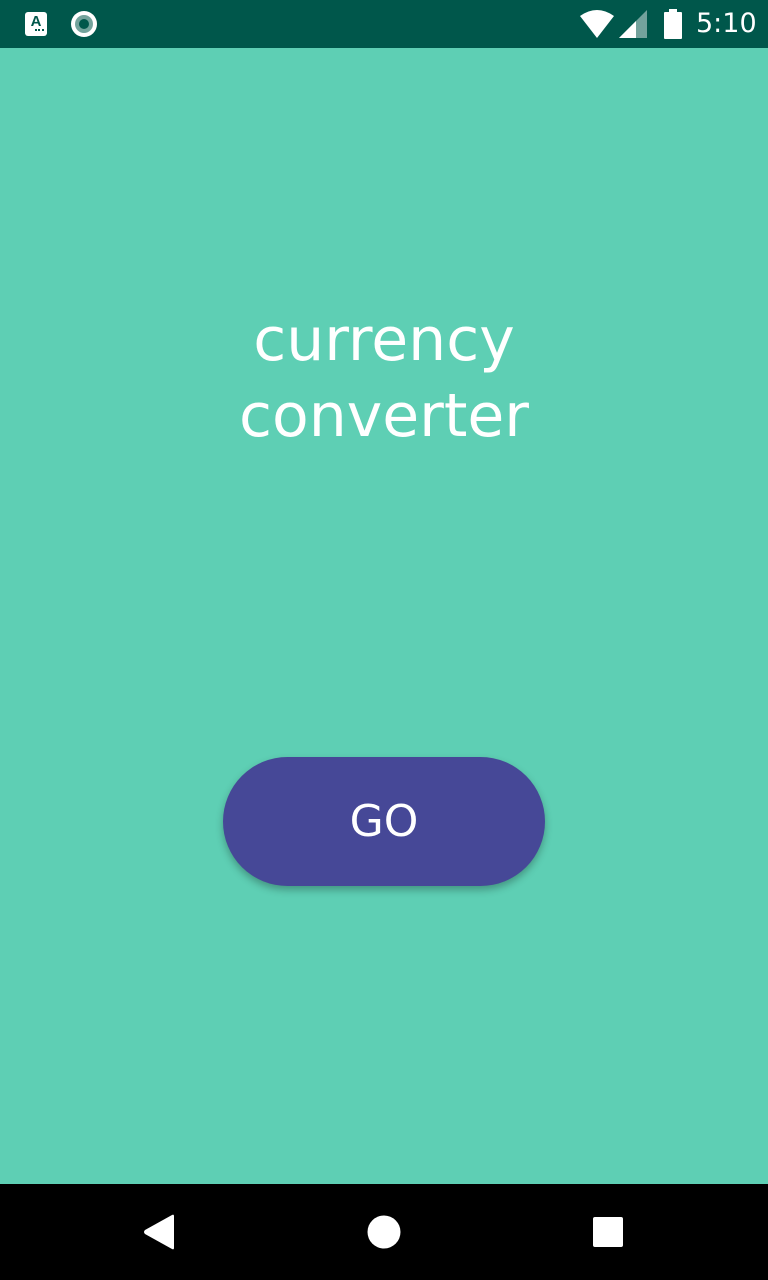 Image resolution: width=768 pixels, height=1280 pixels. What do you see at coordinates (384, 416) in the screenshot?
I see `title-line-2: converter` at bounding box center [384, 416].